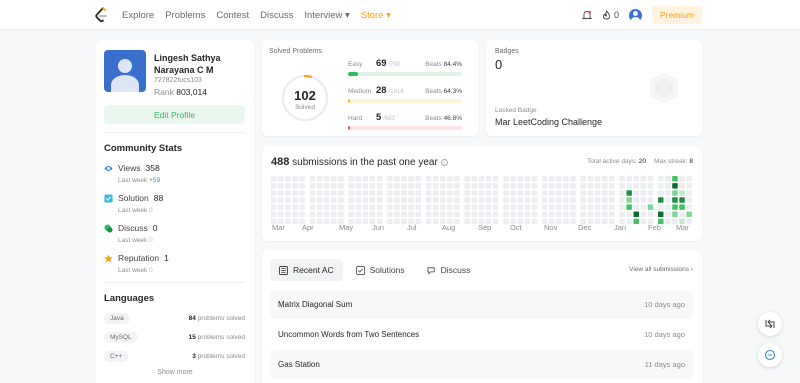 Image resolution: width=800 pixels, height=383 pixels. I want to click on notifications-button, so click(586, 15).